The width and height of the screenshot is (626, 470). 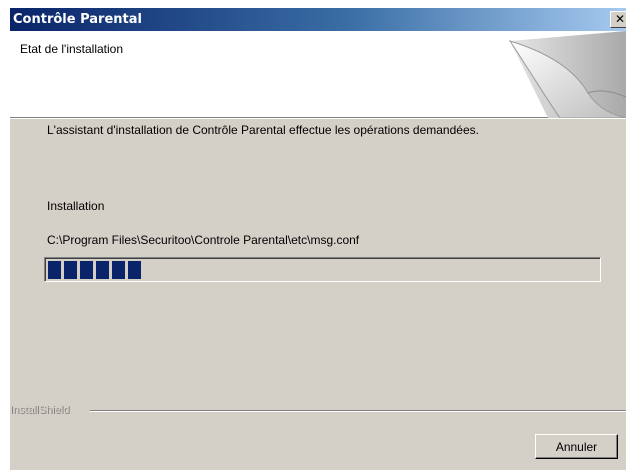 I want to click on progress-segments, so click(x=325, y=270).